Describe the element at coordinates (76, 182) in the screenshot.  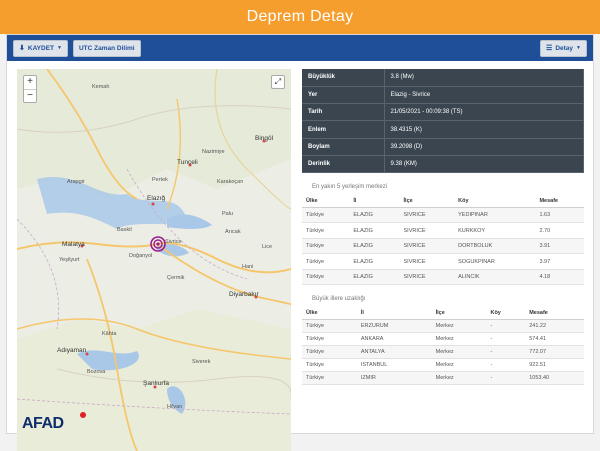
I see `map-label-arapgir: Arapgir` at that location.